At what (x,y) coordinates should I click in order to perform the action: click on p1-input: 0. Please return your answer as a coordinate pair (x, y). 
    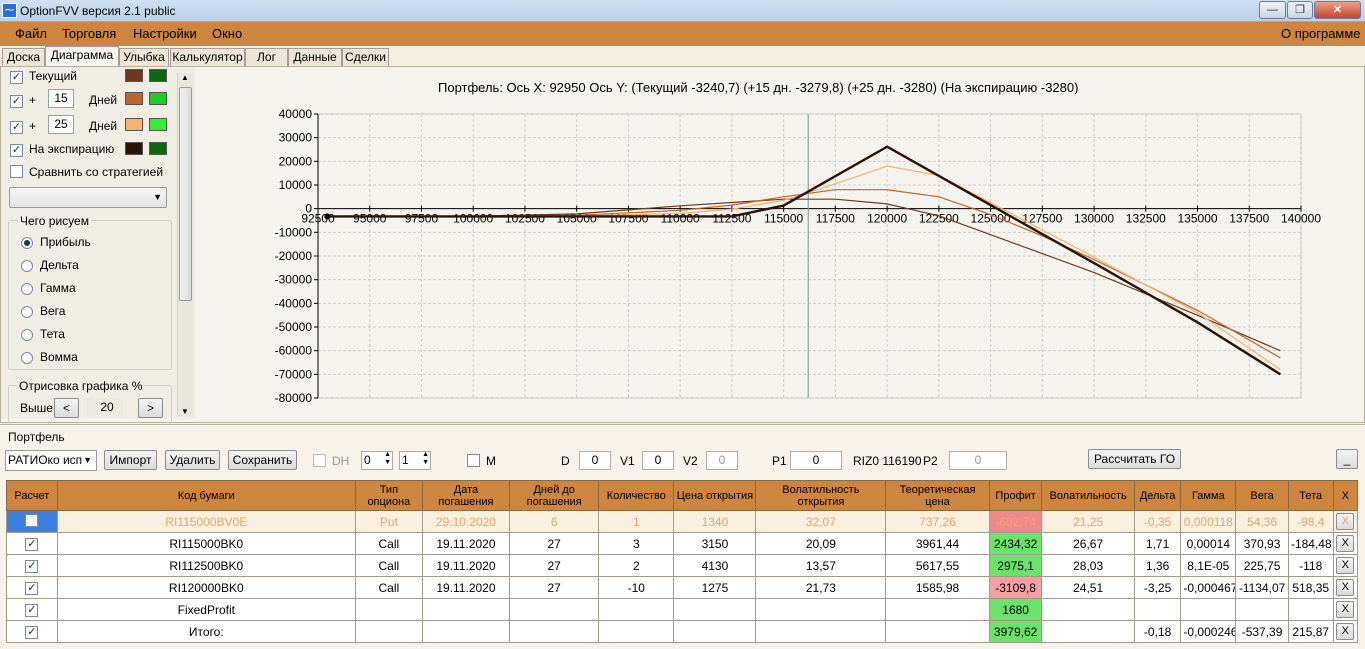
    Looking at the image, I should click on (816, 460).